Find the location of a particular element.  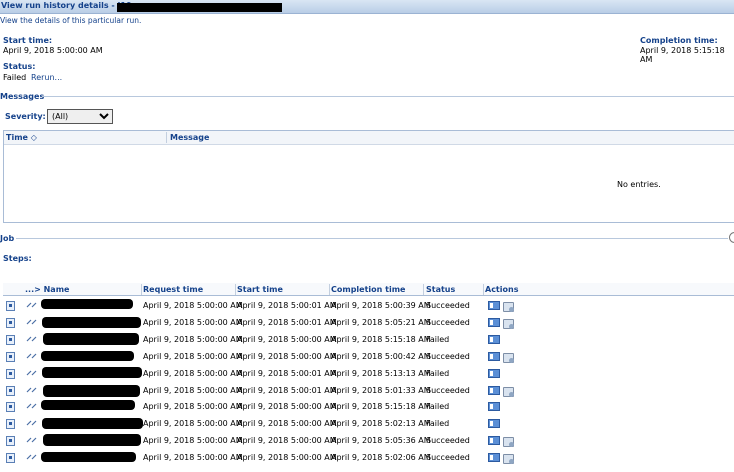

start-time-cell: April 9, 2018 5:00:00 AM is located at coordinates (287, 356).